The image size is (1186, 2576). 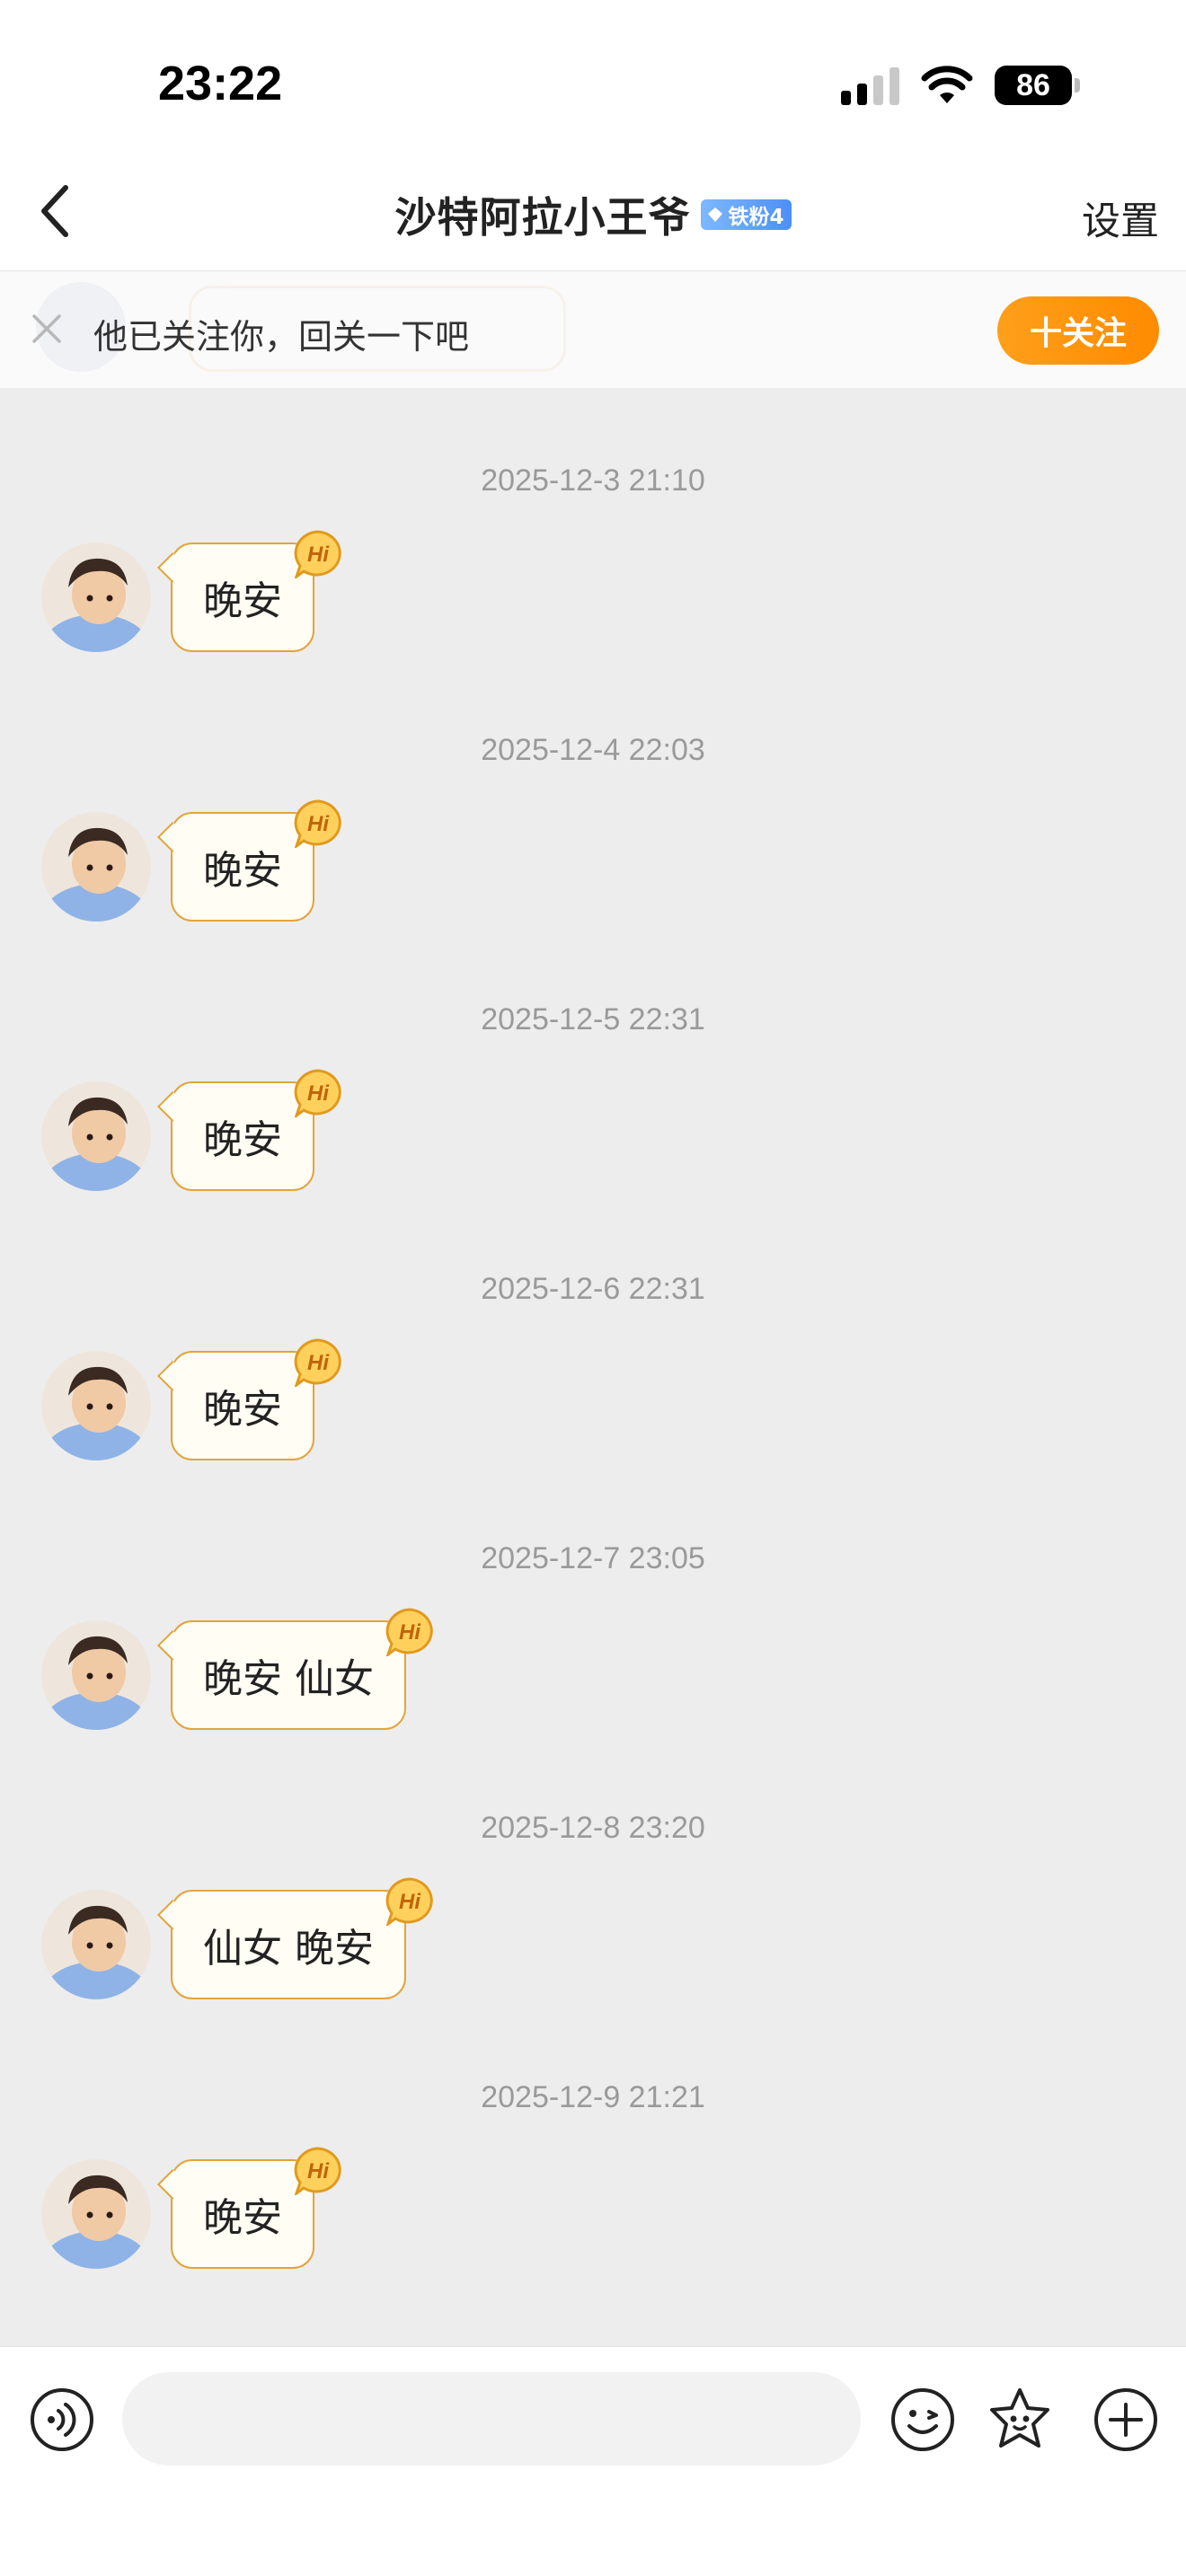 I want to click on message-timestamp: 2025-12-8 23:20, so click(x=593, y=1828).